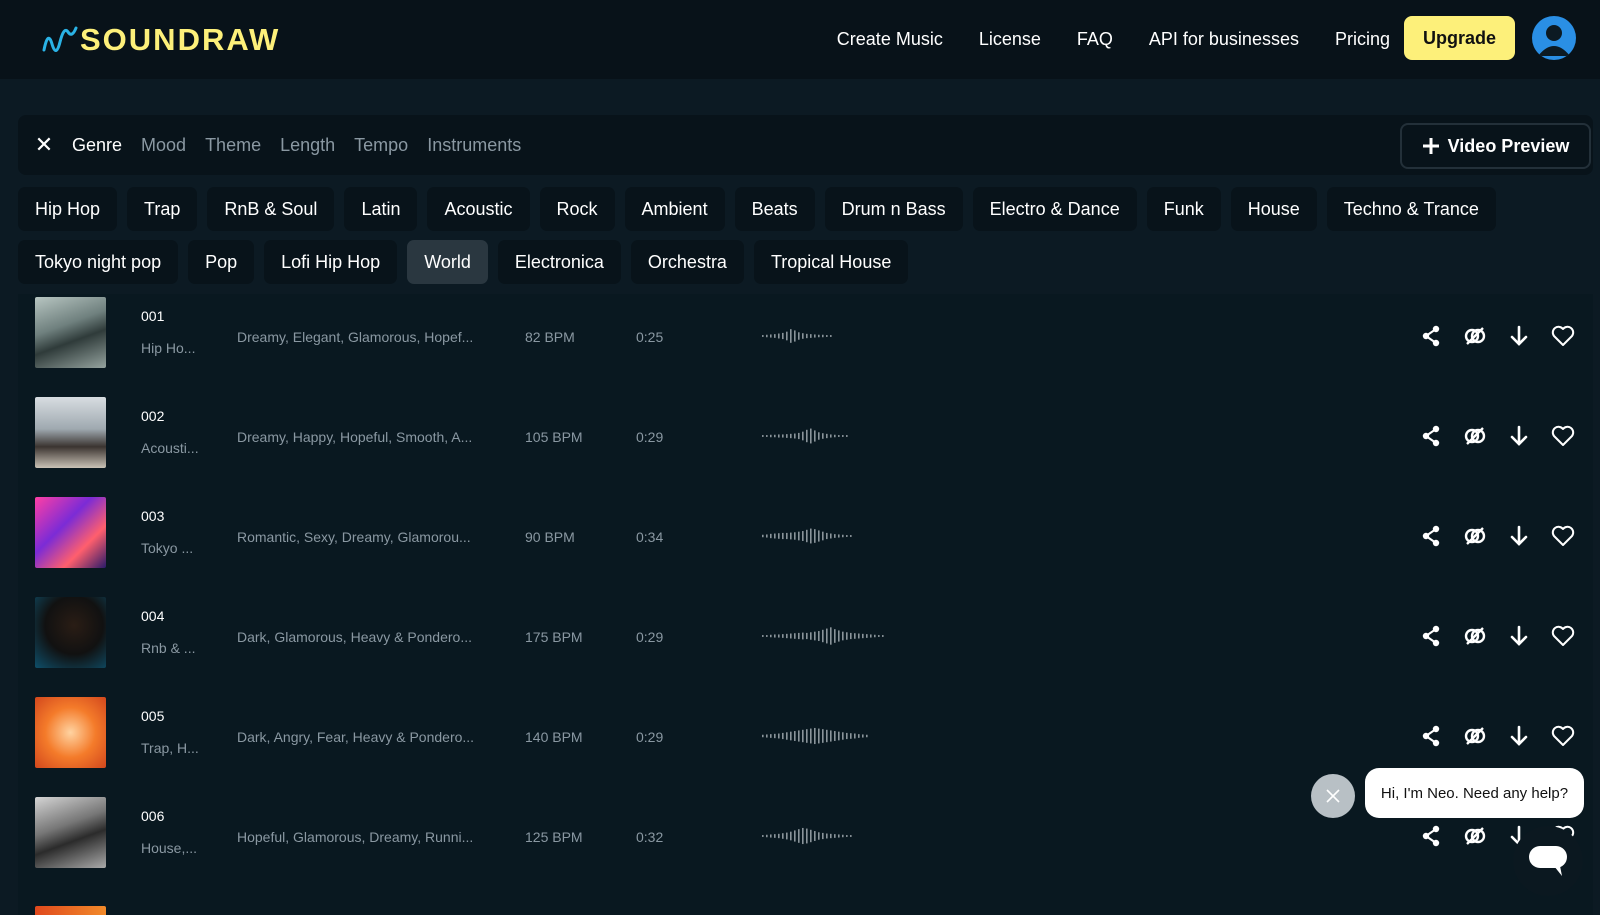  I want to click on genre-chip: Acoustic, so click(478, 209).